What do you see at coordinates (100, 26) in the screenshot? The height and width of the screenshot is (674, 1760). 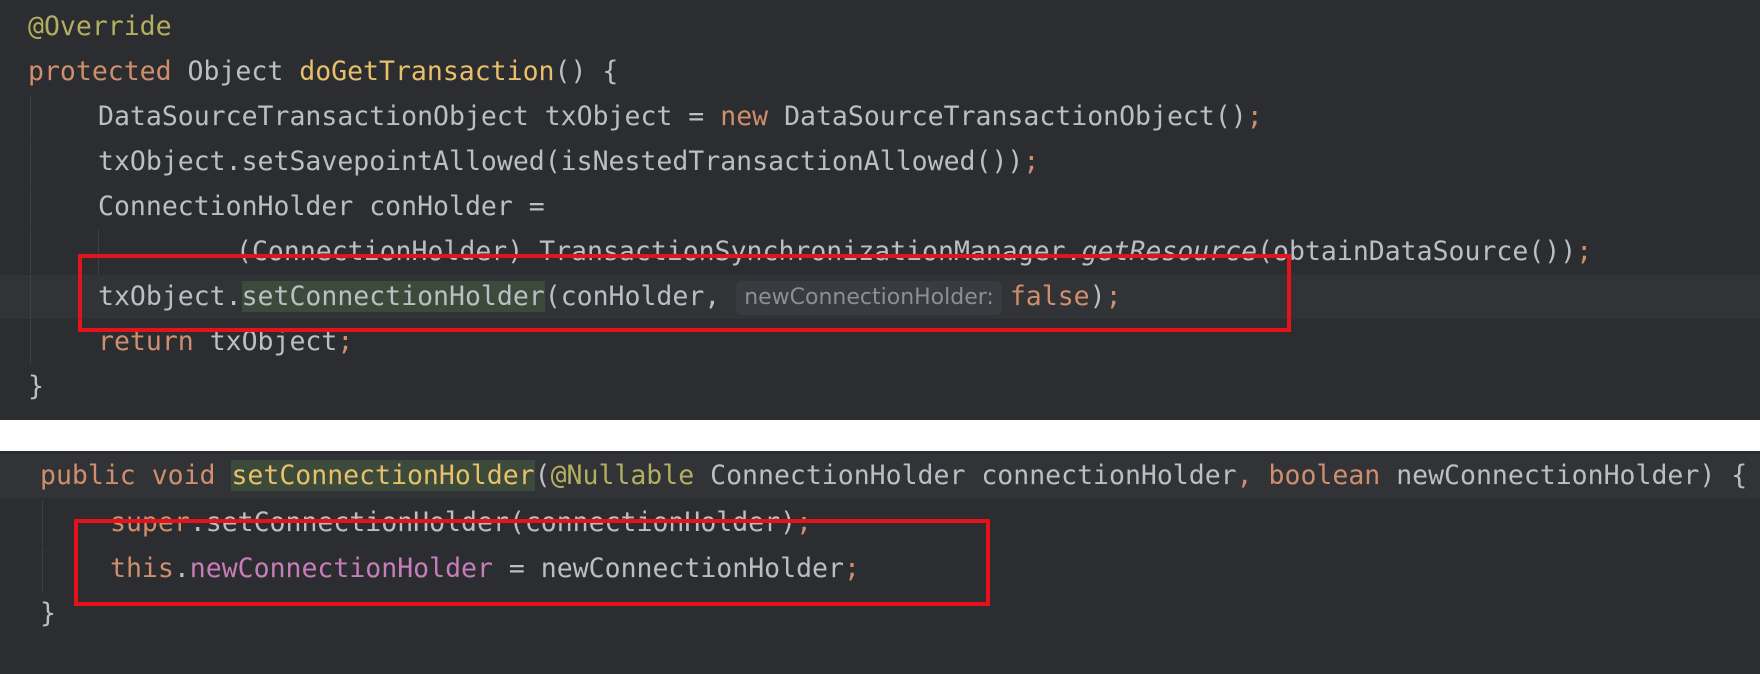 I see `annotation: @Override` at bounding box center [100, 26].